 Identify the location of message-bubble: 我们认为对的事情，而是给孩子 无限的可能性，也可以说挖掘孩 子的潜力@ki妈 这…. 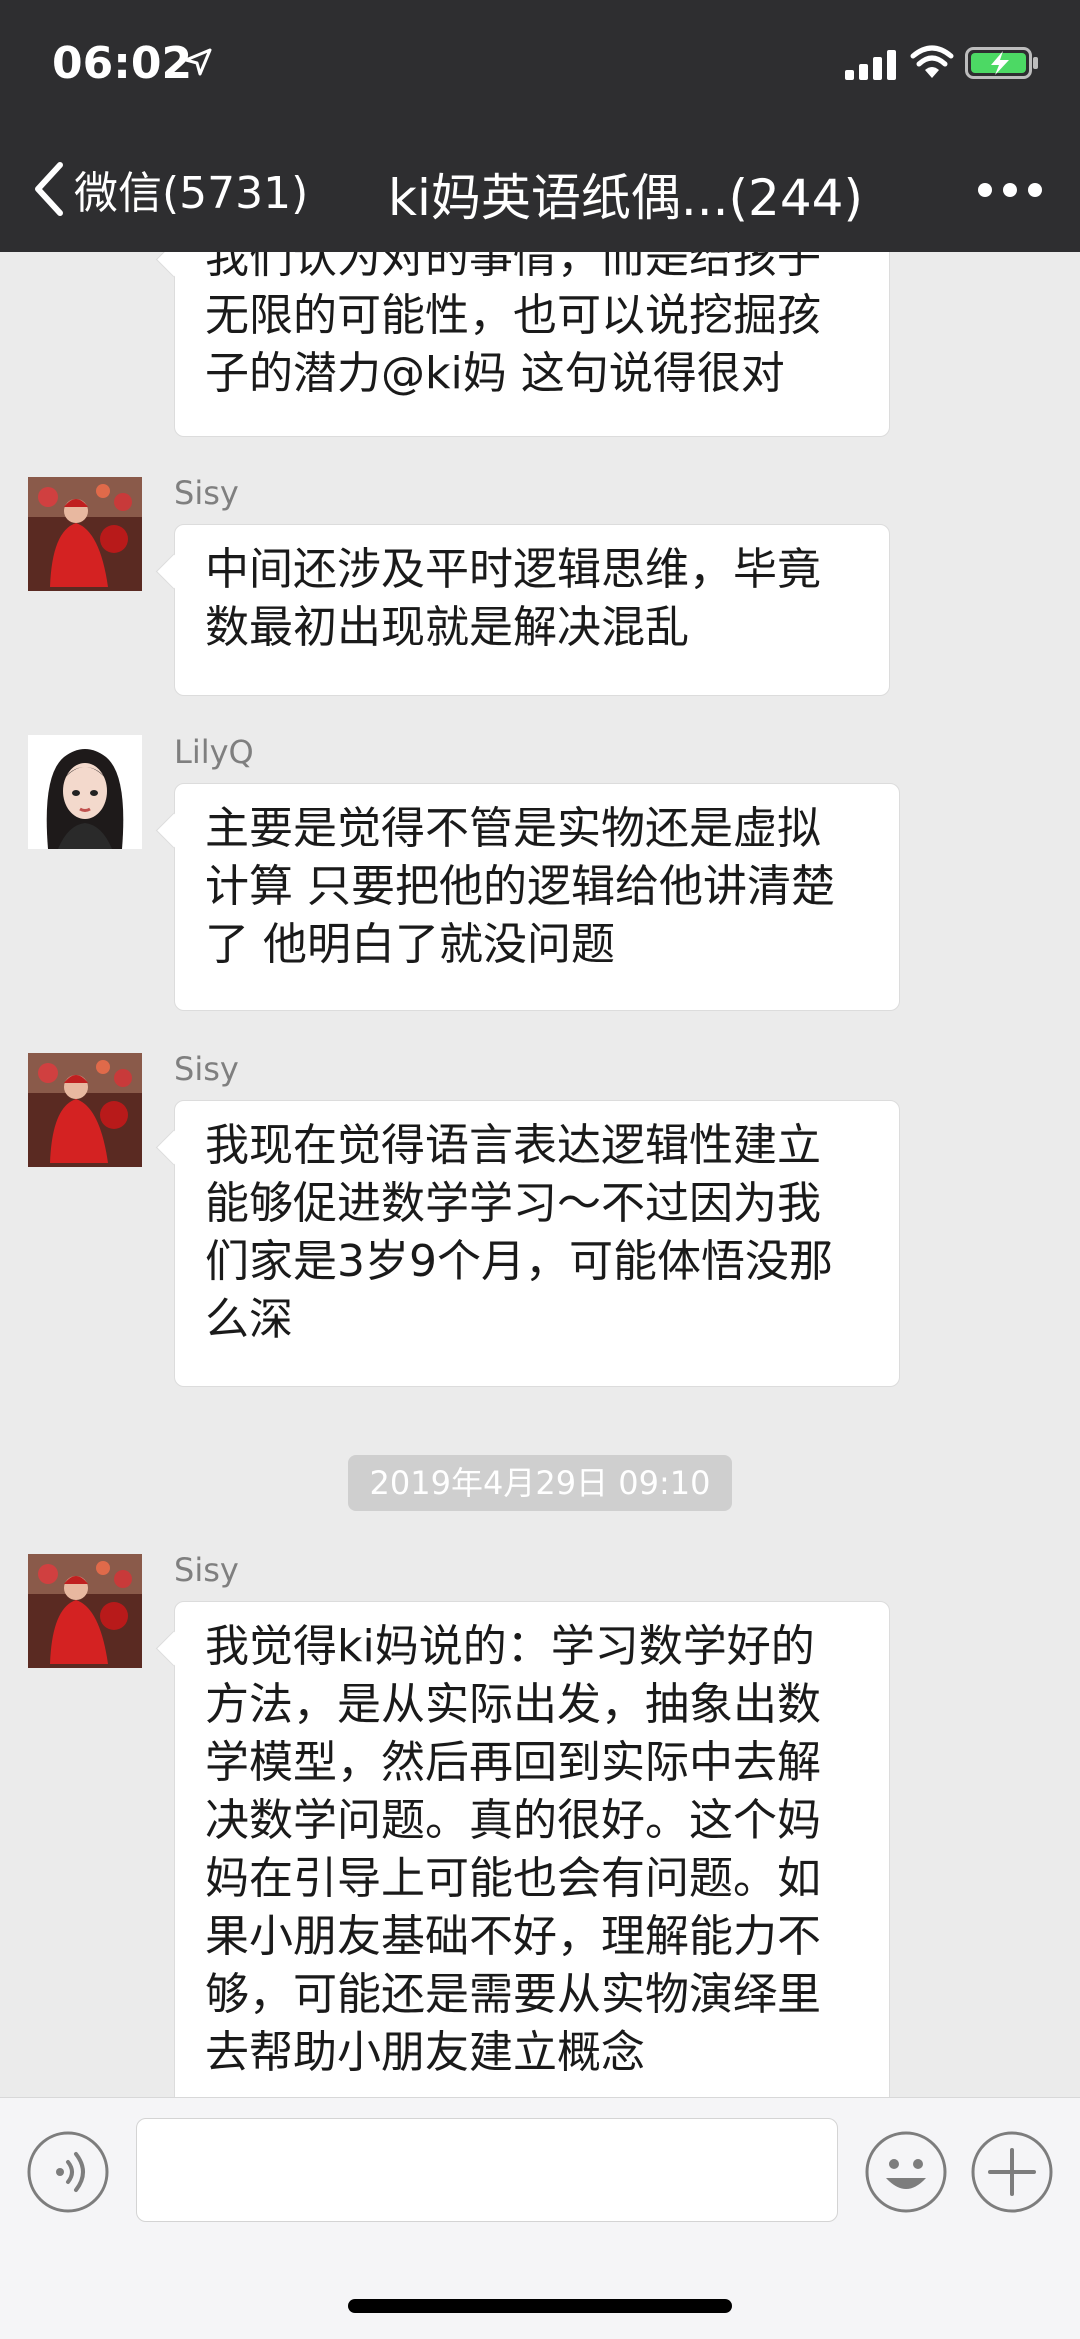
(532, 344).